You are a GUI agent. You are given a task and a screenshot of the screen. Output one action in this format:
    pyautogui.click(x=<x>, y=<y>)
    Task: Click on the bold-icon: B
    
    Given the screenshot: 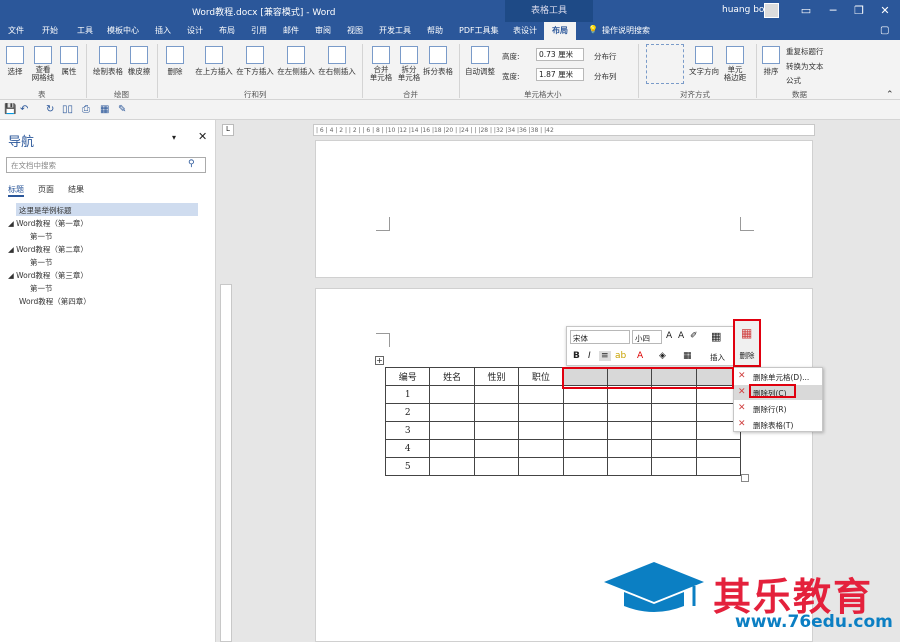 What is the action you would take?
    pyautogui.click(x=576, y=356)
    